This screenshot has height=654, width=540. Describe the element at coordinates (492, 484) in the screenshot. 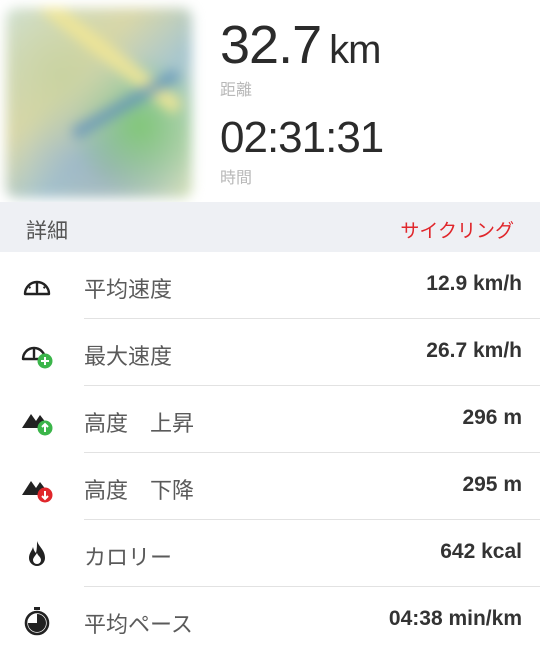

I see `row-value: 295 m` at that location.